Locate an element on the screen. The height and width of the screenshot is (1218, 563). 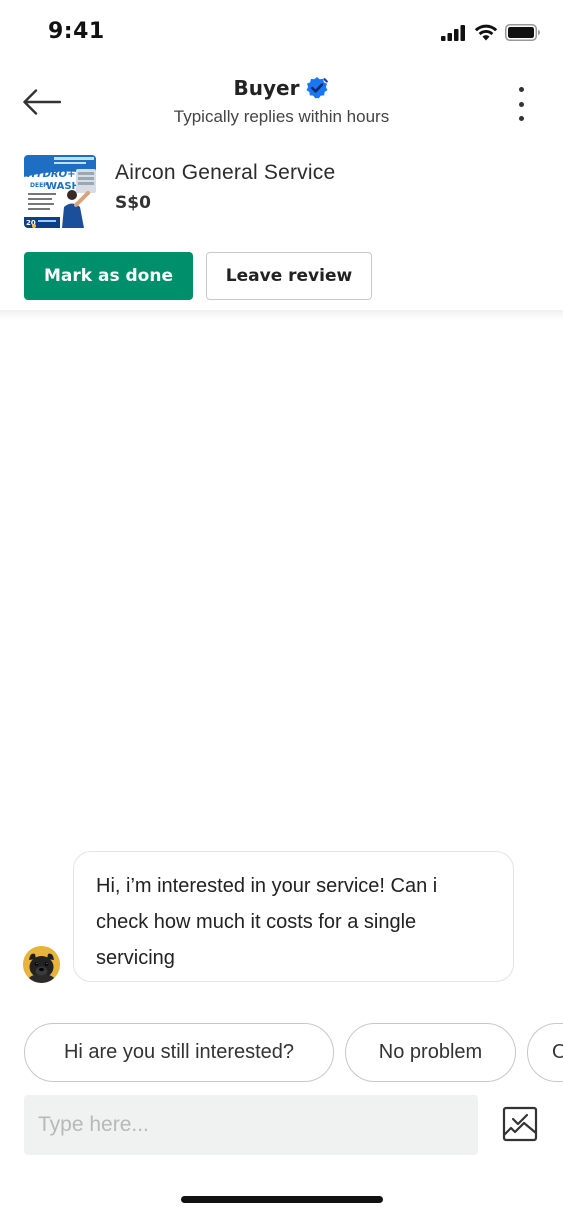
mark-as-done-button: Mark as done is located at coordinates (108, 276).